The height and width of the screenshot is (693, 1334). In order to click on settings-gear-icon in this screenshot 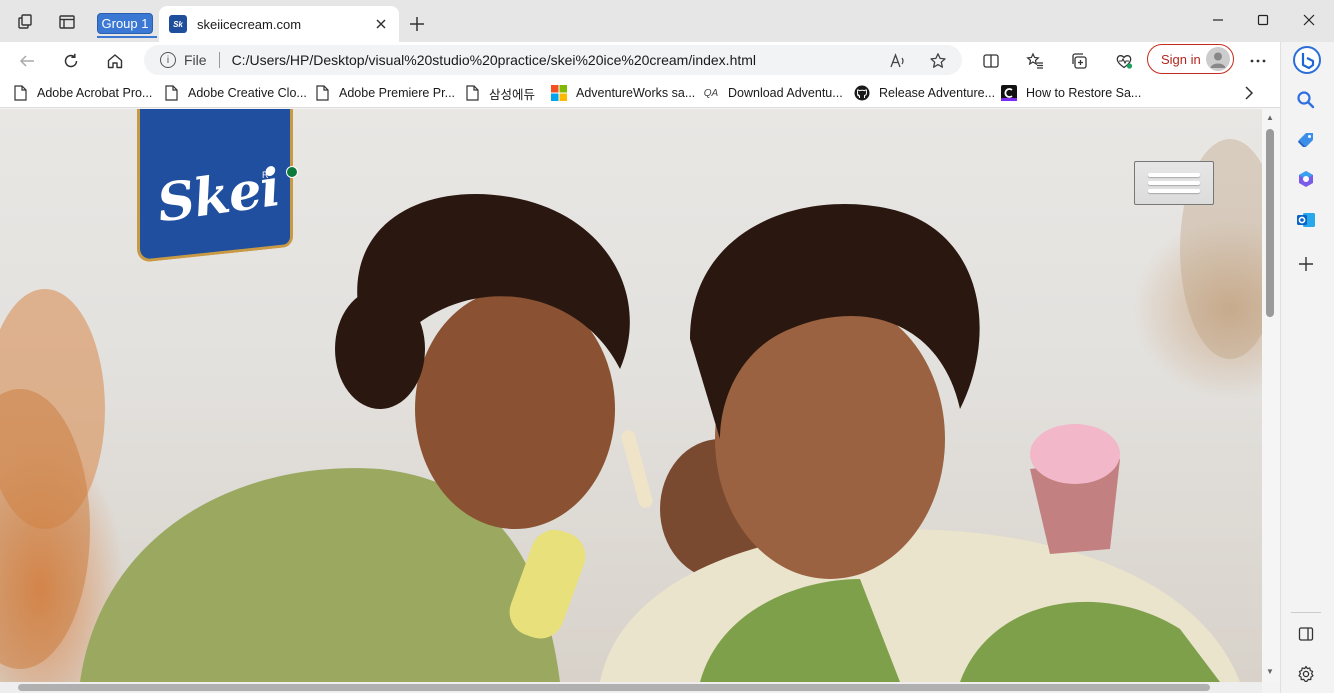, I will do `click(1306, 674)`.